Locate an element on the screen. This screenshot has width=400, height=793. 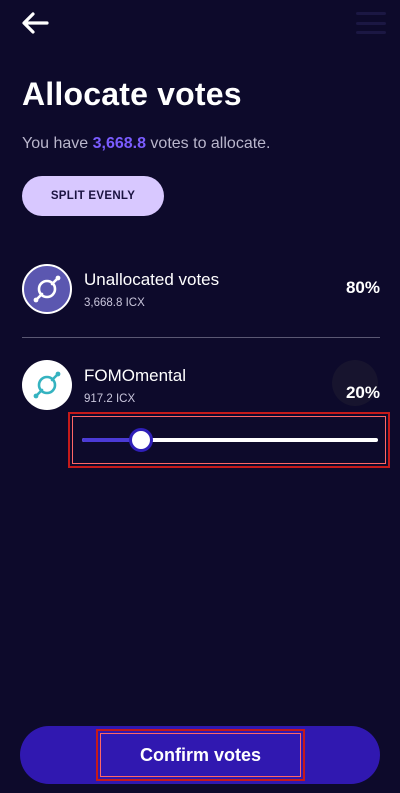
summary-prefix: You have is located at coordinates (57, 143).